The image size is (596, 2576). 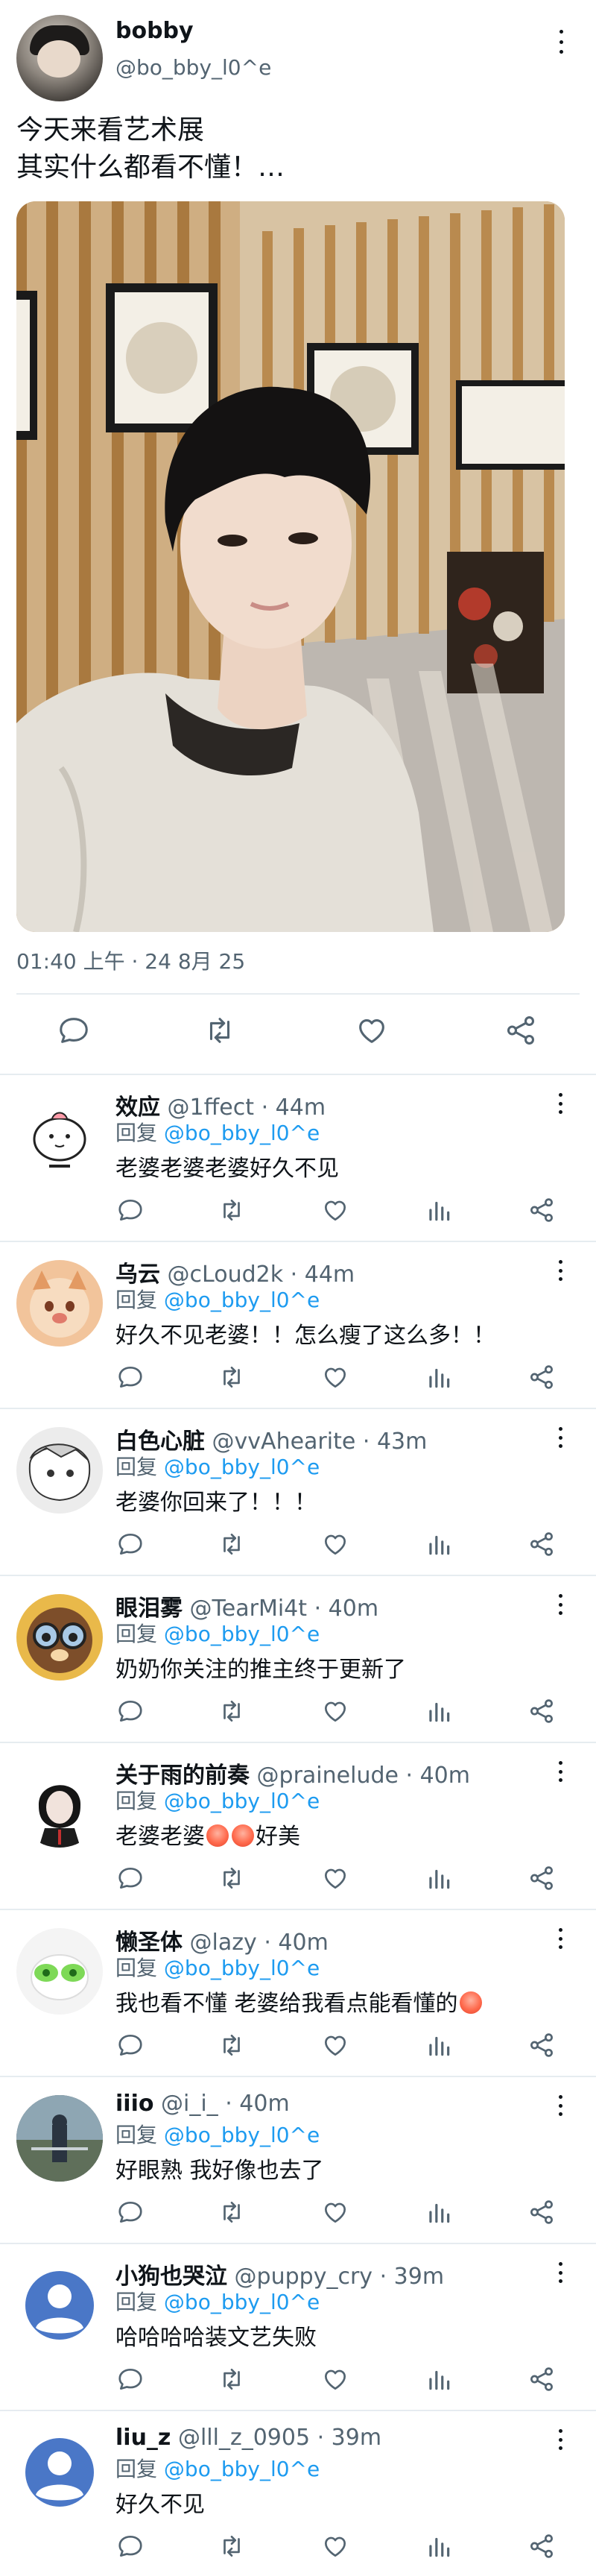 What do you see at coordinates (143, 2438) in the screenshot?
I see `reply-author-name: liu_z` at bounding box center [143, 2438].